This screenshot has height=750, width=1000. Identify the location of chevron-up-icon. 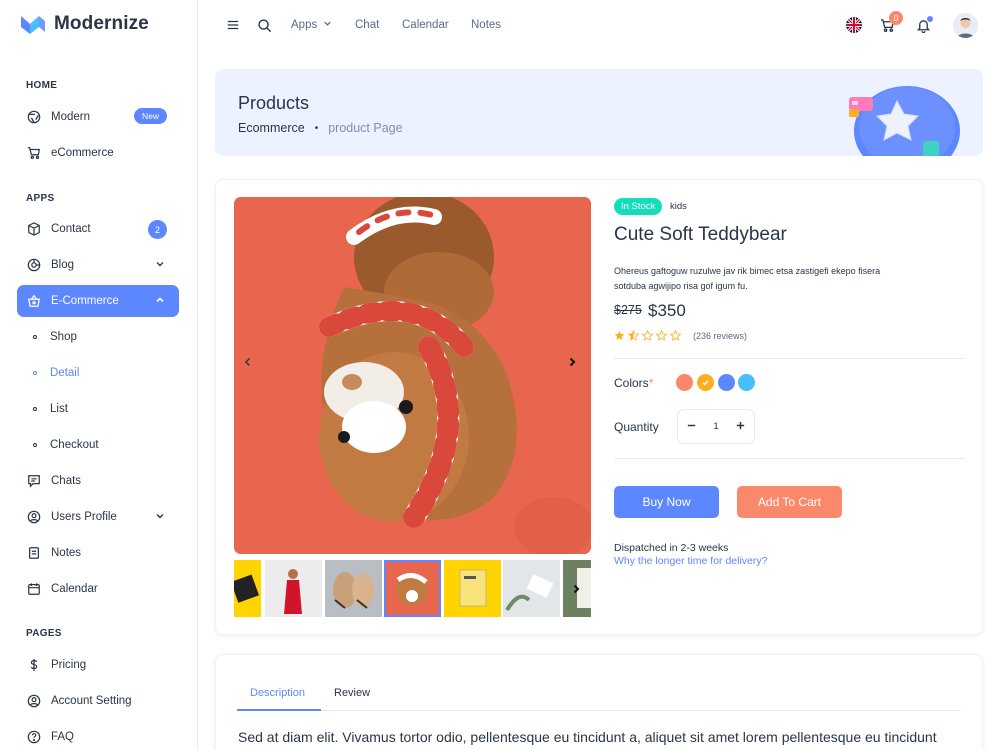
(160, 301).